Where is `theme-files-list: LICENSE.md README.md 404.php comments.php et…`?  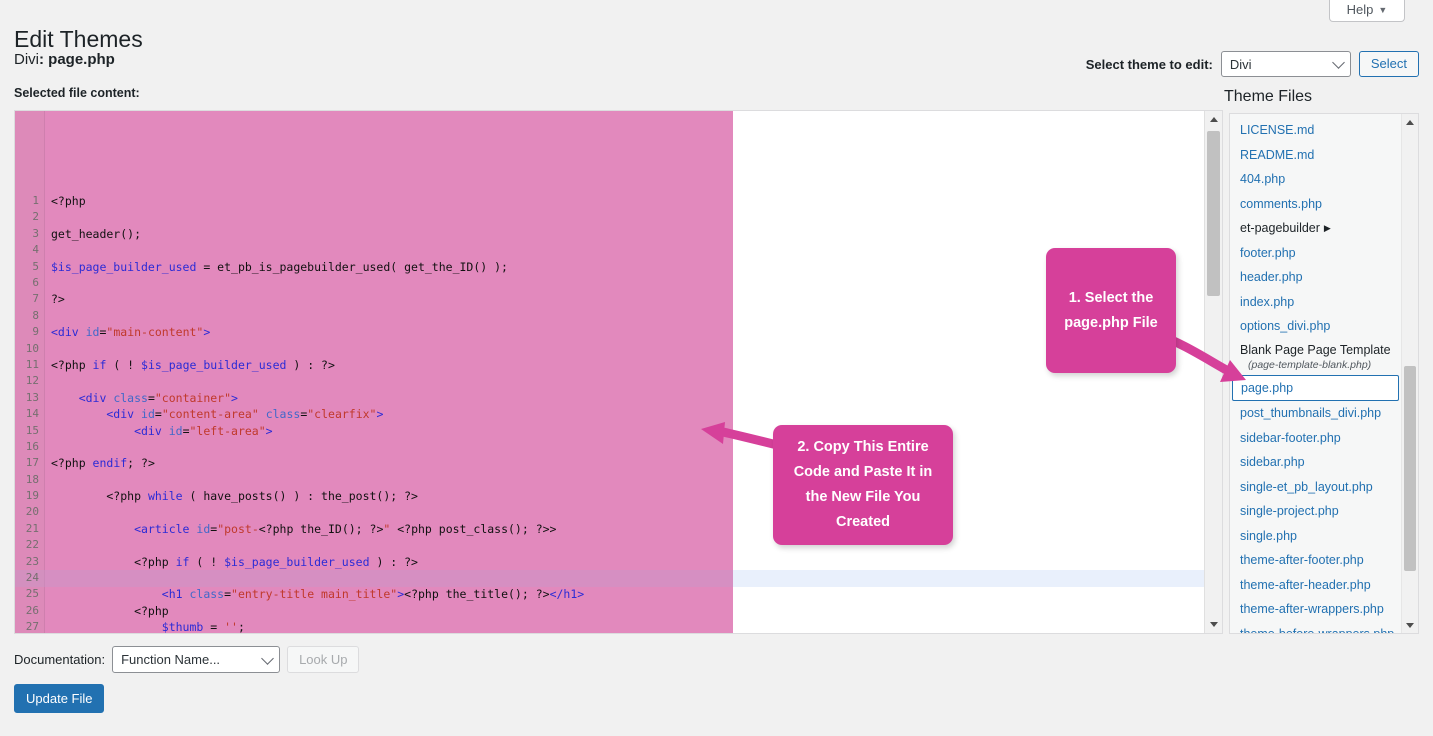
theme-files-list: LICENSE.md README.md 404.php comments.php et… is located at coordinates (1315, 373).